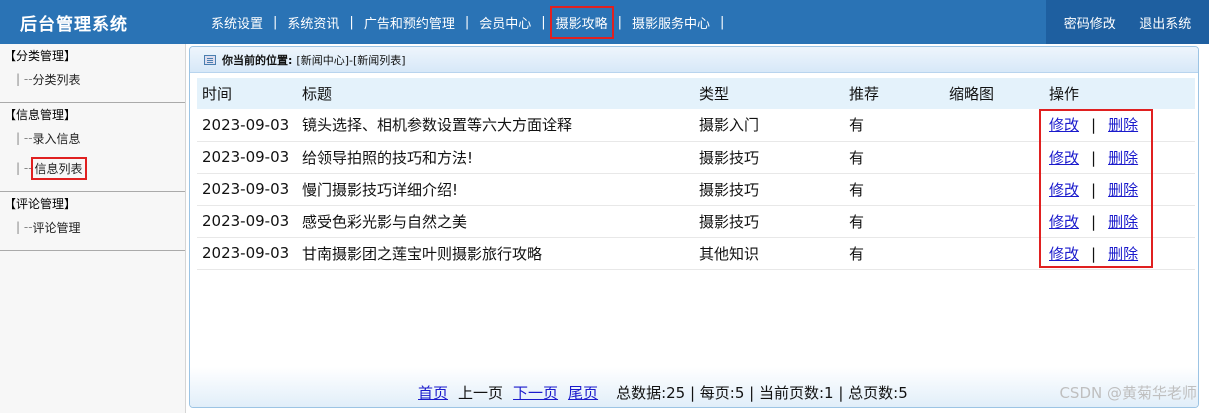 The image size is (1209, 413). I want to click on nav-item-photo-guides: 摄影攻略, so click(581, 22).